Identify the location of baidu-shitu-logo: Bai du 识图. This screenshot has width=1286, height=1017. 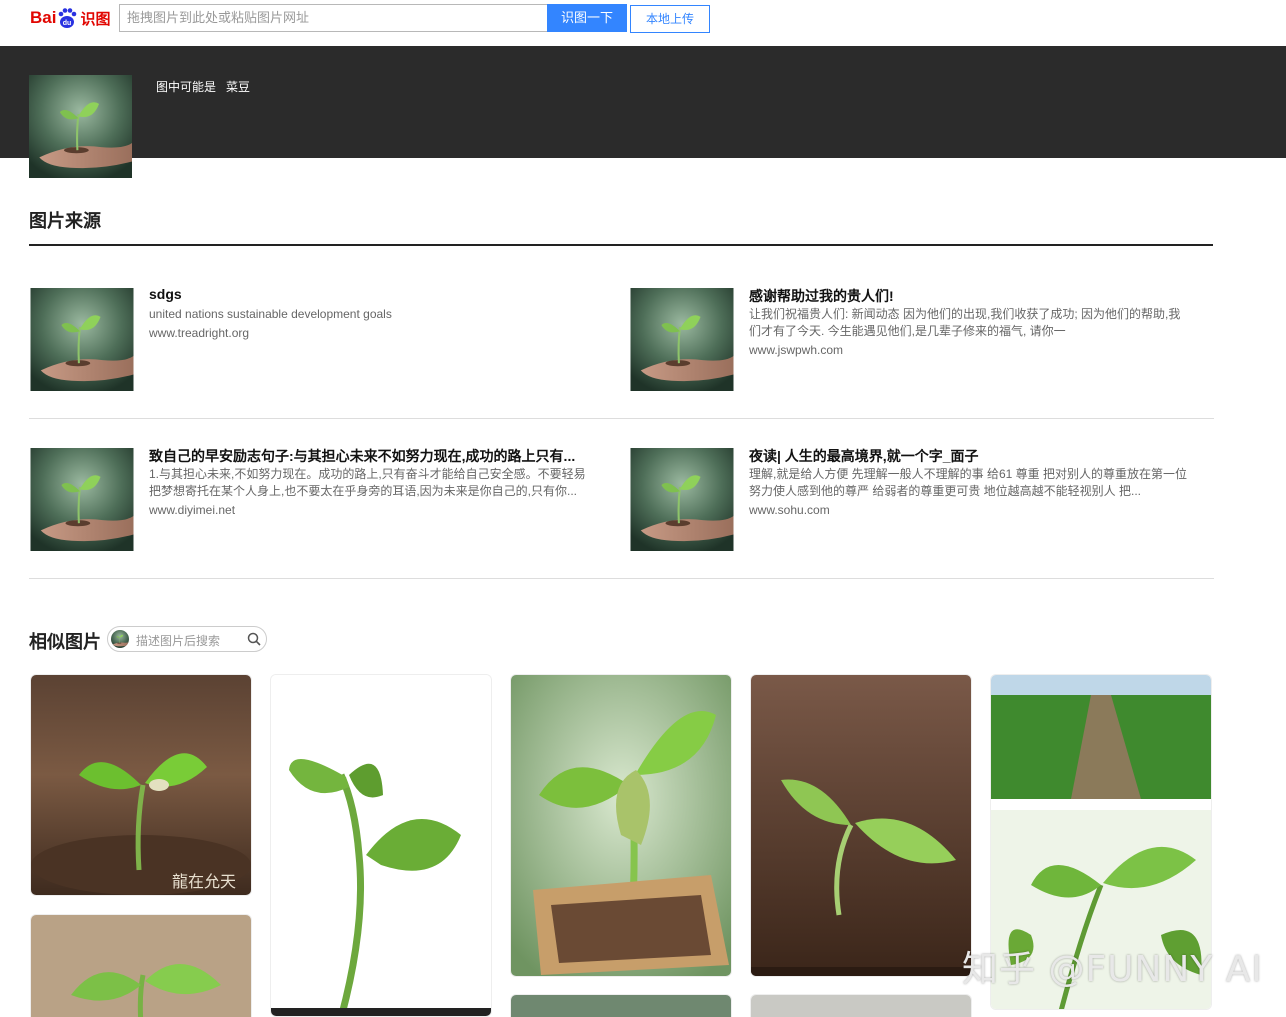
(70, 18).